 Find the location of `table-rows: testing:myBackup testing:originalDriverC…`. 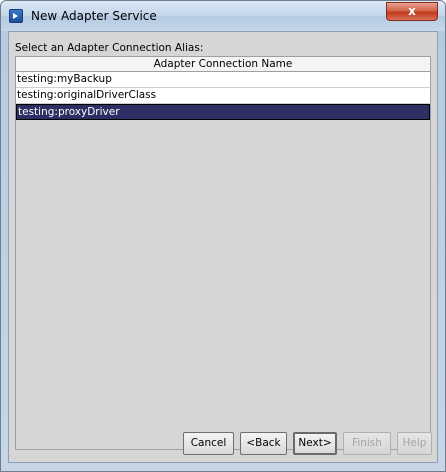

table-rows: testing:myBackup testing:originalDriverC… is located at coordinates (223, 96).